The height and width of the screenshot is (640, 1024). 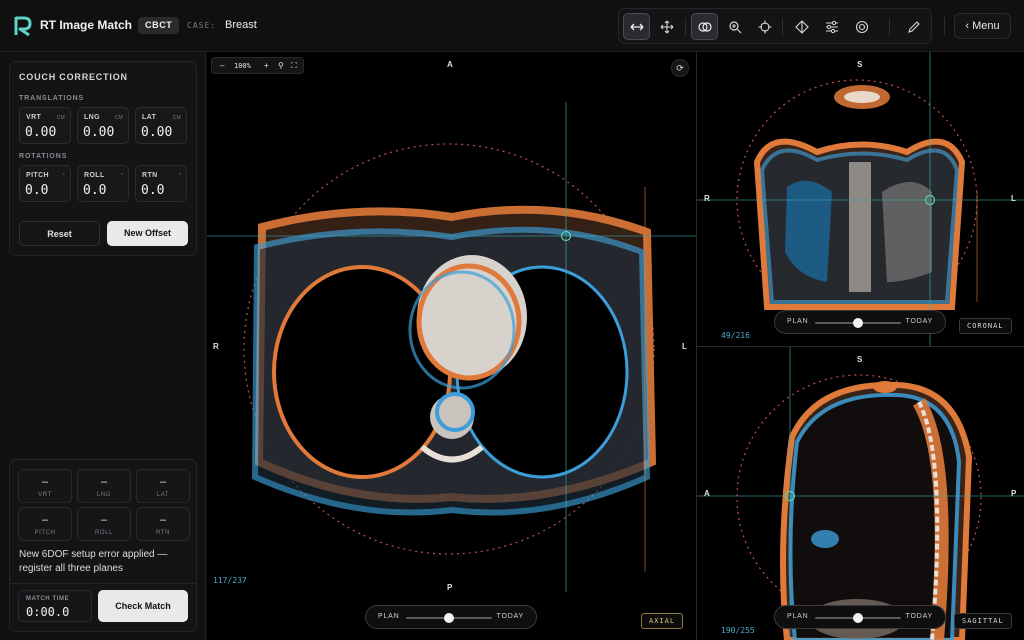 What do you see at coordinates (684, 346) in the screenshot?
I see `orientation-left: L` at bounding box center [684, 346].